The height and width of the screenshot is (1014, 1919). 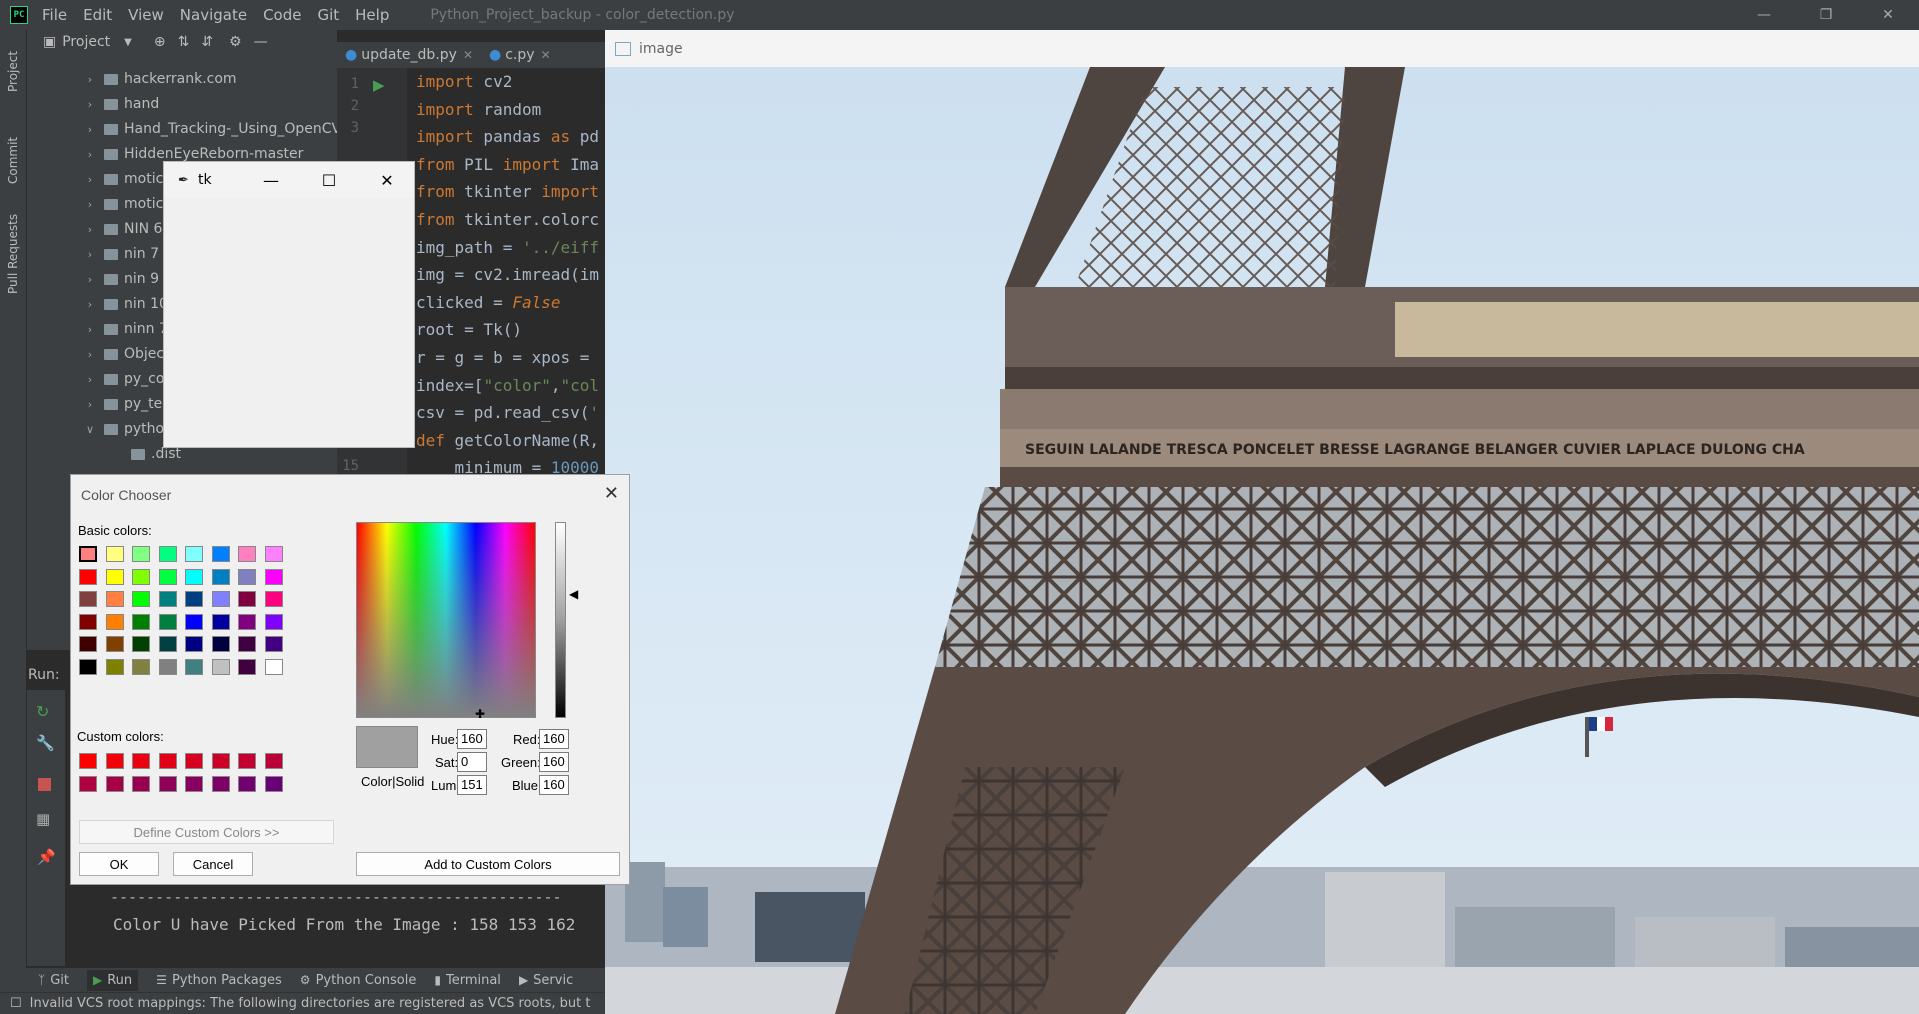 I want to click on tree-item: › py_co, so click(x=123, y=379).